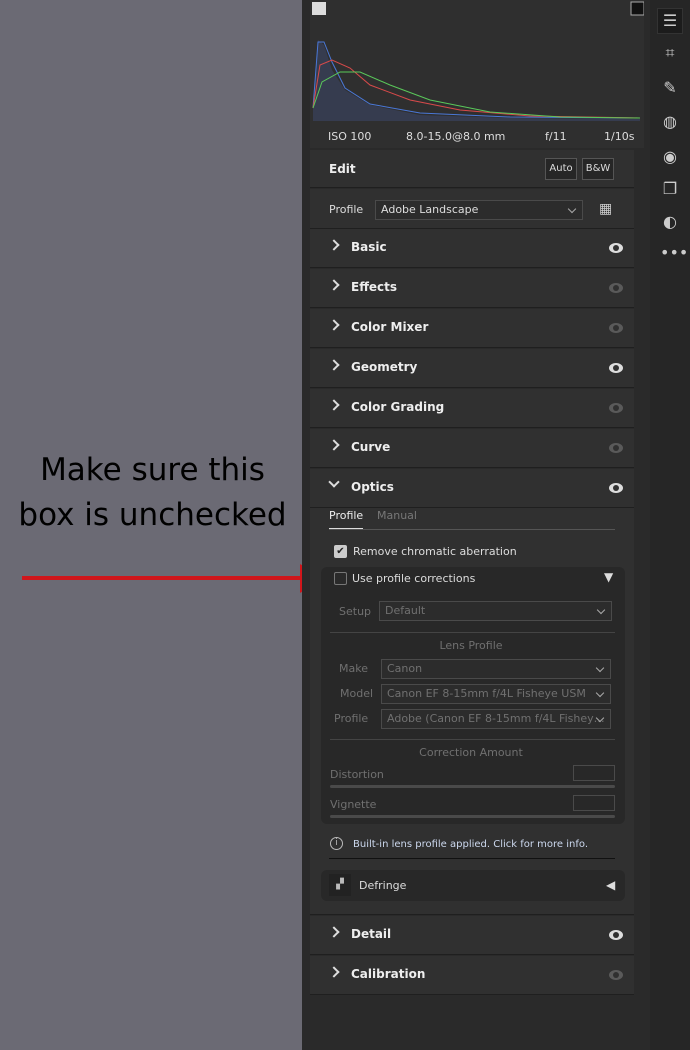 This screenshot has width=690, height=1050. I want to click on section-basic: Basic, so click(472, 248).